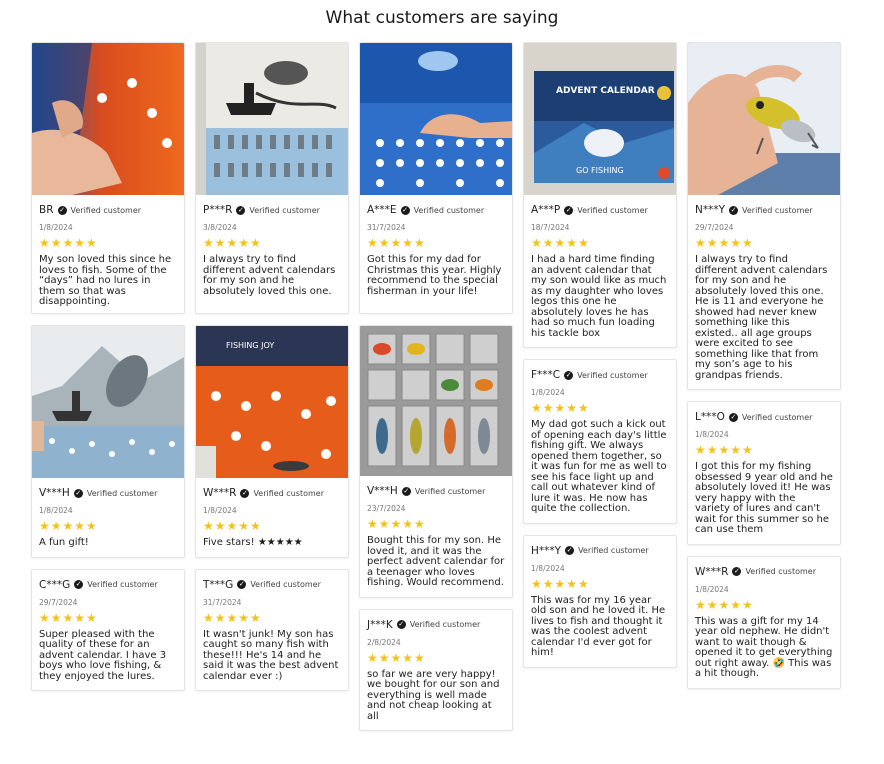 This screenshot has height=764, width=884. I want to click on reviewer-name: L***O, so click(710, 417).